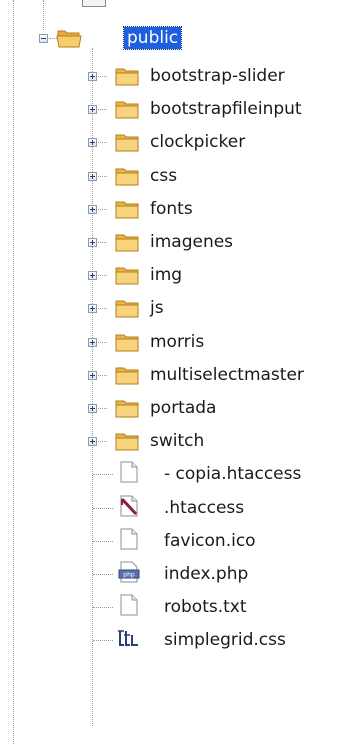  I want to click on tree-row-.htaccess: .htaccess, so click(176, 508).